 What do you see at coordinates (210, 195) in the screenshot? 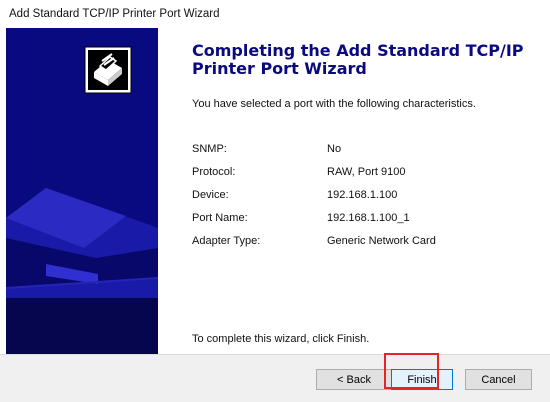
I see `property-label: Device:` at bounding box center [210, 195].